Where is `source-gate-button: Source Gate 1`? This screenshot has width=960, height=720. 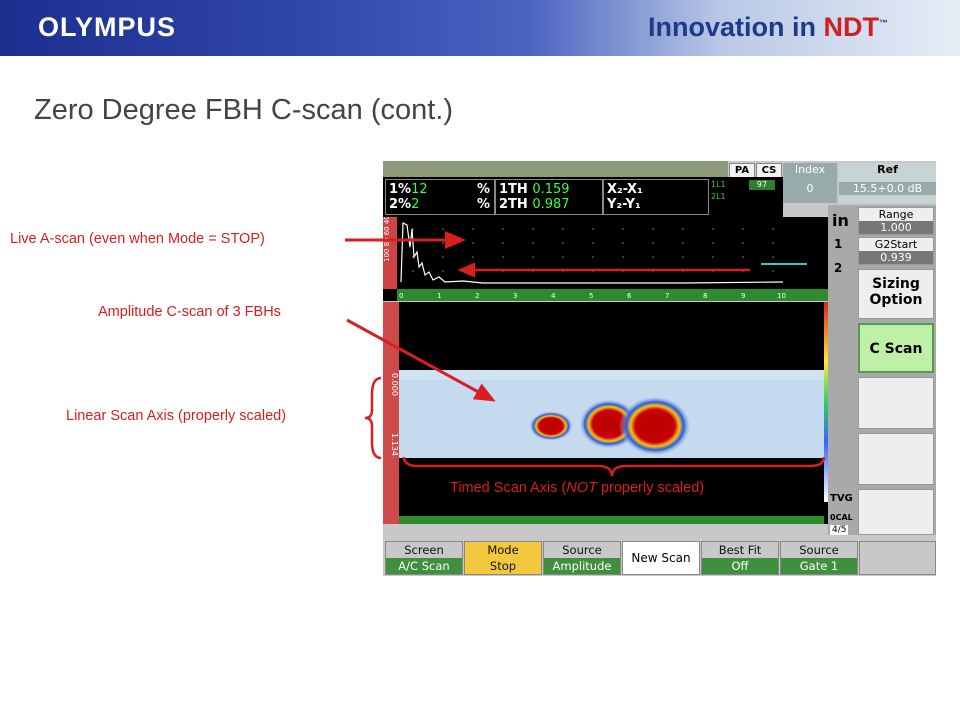 source-gate-button: Source Gate 1 is located at coordinates (819, 558).